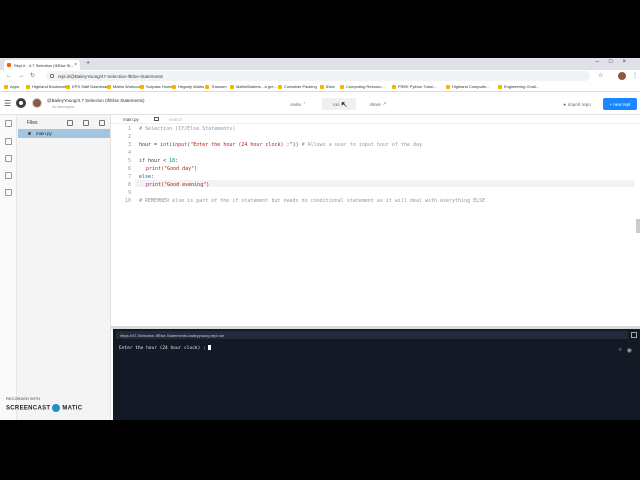 The image size is (640, 480). Describe the element at coordinates (63, 107) in the screenshot. I see `repl-description: No description` at that location.